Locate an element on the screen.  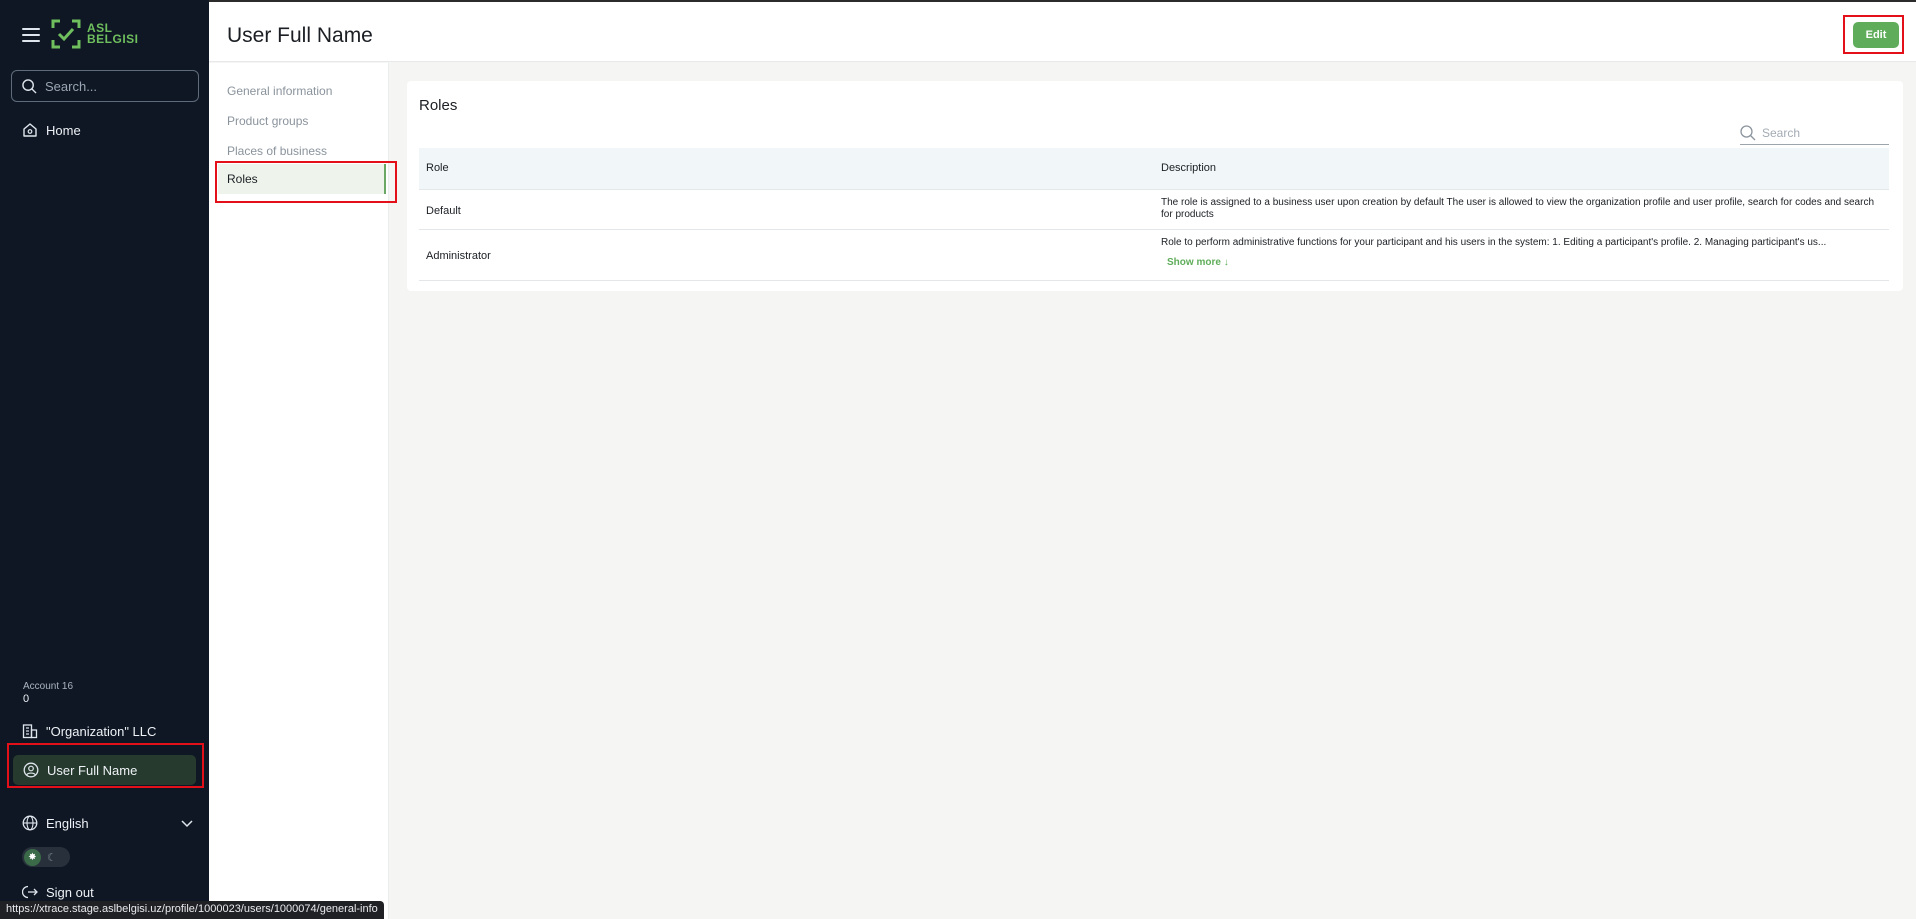
account-label: Account 16 is located at coordinates (48, 686).